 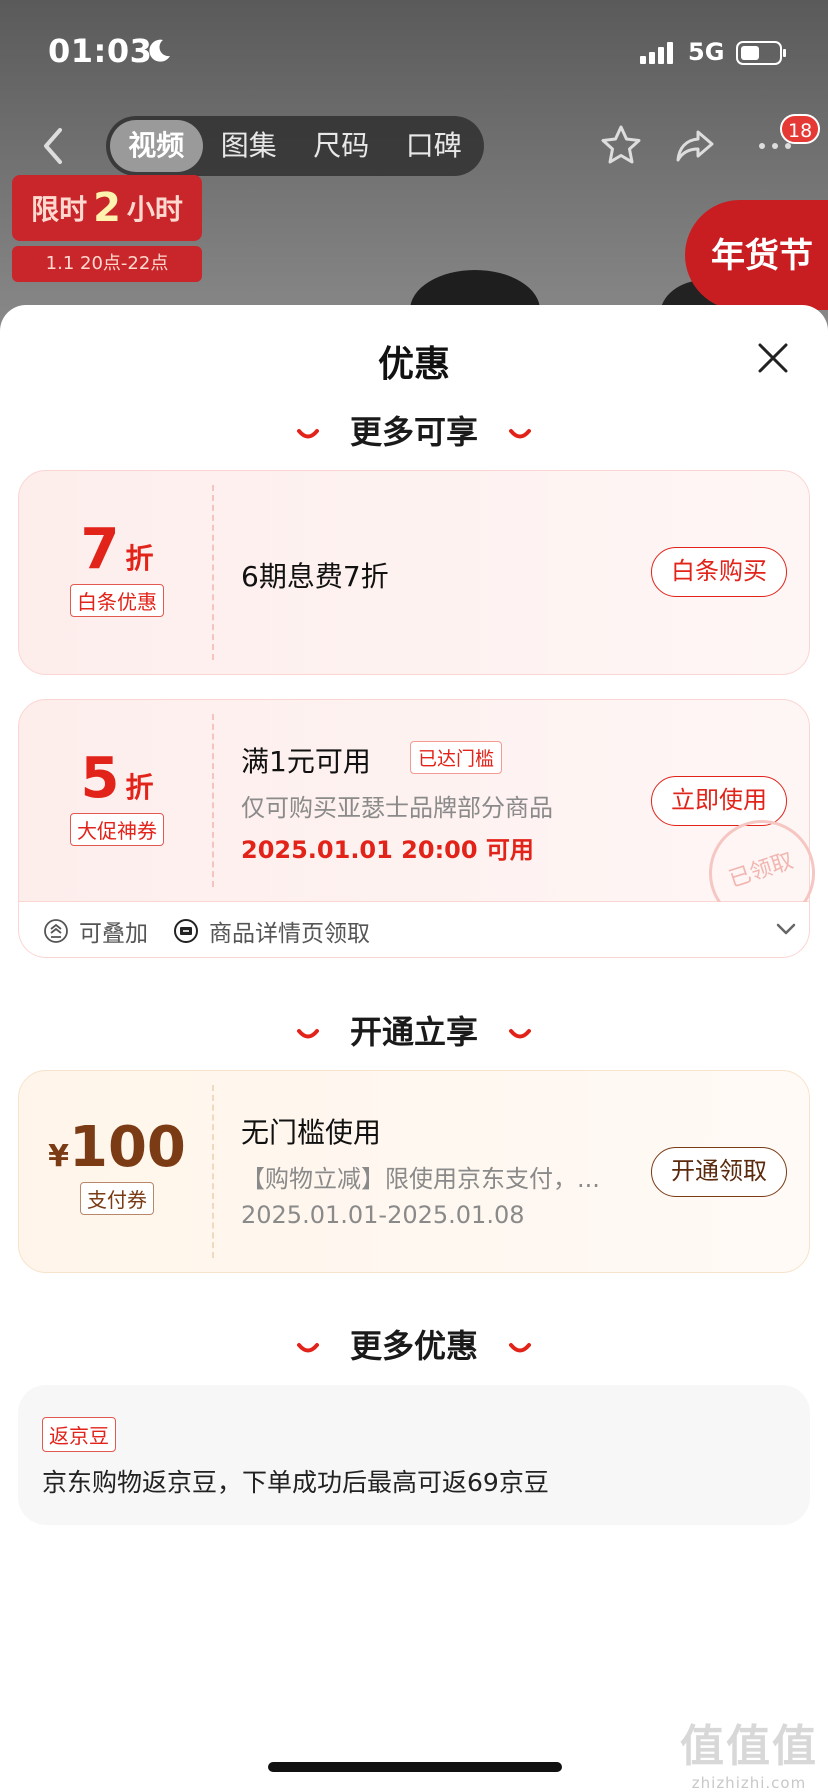 I want to click on section-title-more-offers: 更多优惠, so click(x=414, y=1344).